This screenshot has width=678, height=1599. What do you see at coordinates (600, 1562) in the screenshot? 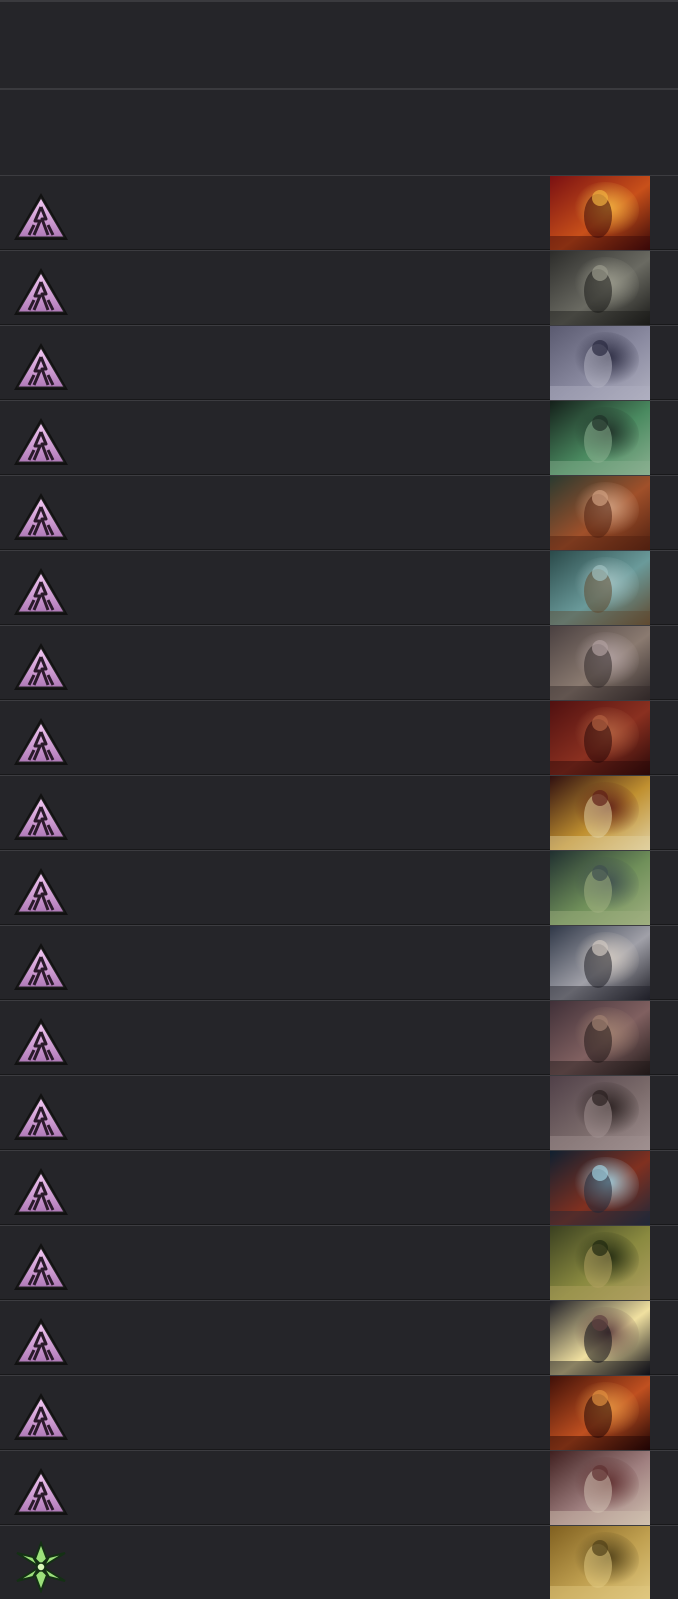
I see `golden-idol-card-art` at bounding box center [600, 1562].